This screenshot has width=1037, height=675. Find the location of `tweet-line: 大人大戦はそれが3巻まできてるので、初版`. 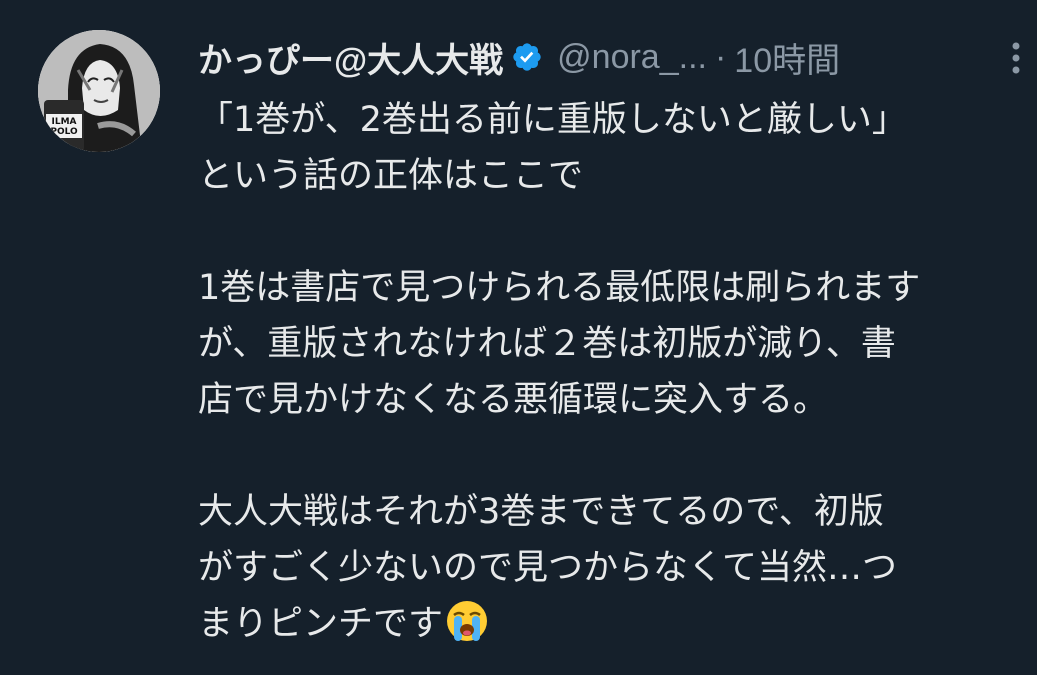

tweet-line: 大人大戦はそれが3巻まできてるので、初版 is located at coordinates (541, 512).